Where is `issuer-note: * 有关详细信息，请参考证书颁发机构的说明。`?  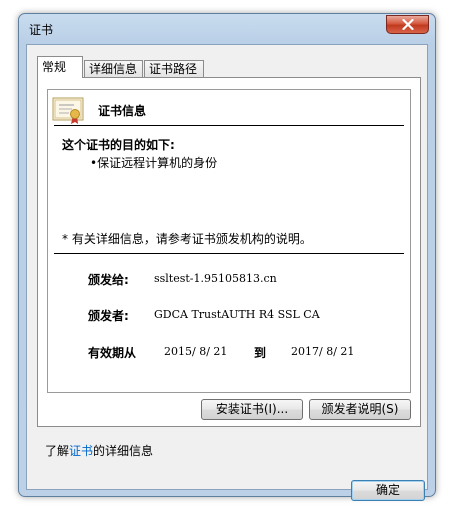 issuer-note: * 有关详细信息，请参考证书颁发机构的说明。 is located at coordinates (187, 239).